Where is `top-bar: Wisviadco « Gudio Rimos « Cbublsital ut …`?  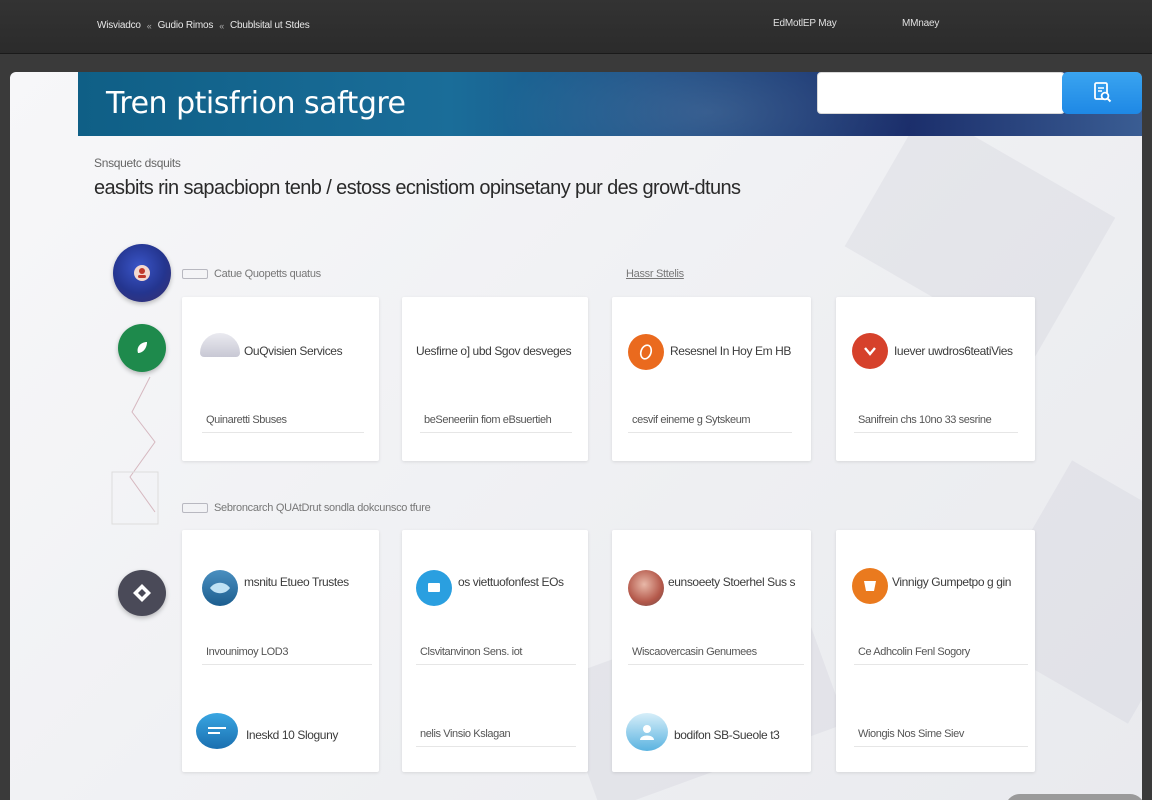
top-bar: Wisviadco « Gudio Rimos « Cbublsital ut … is located at coordinates (576, 27).